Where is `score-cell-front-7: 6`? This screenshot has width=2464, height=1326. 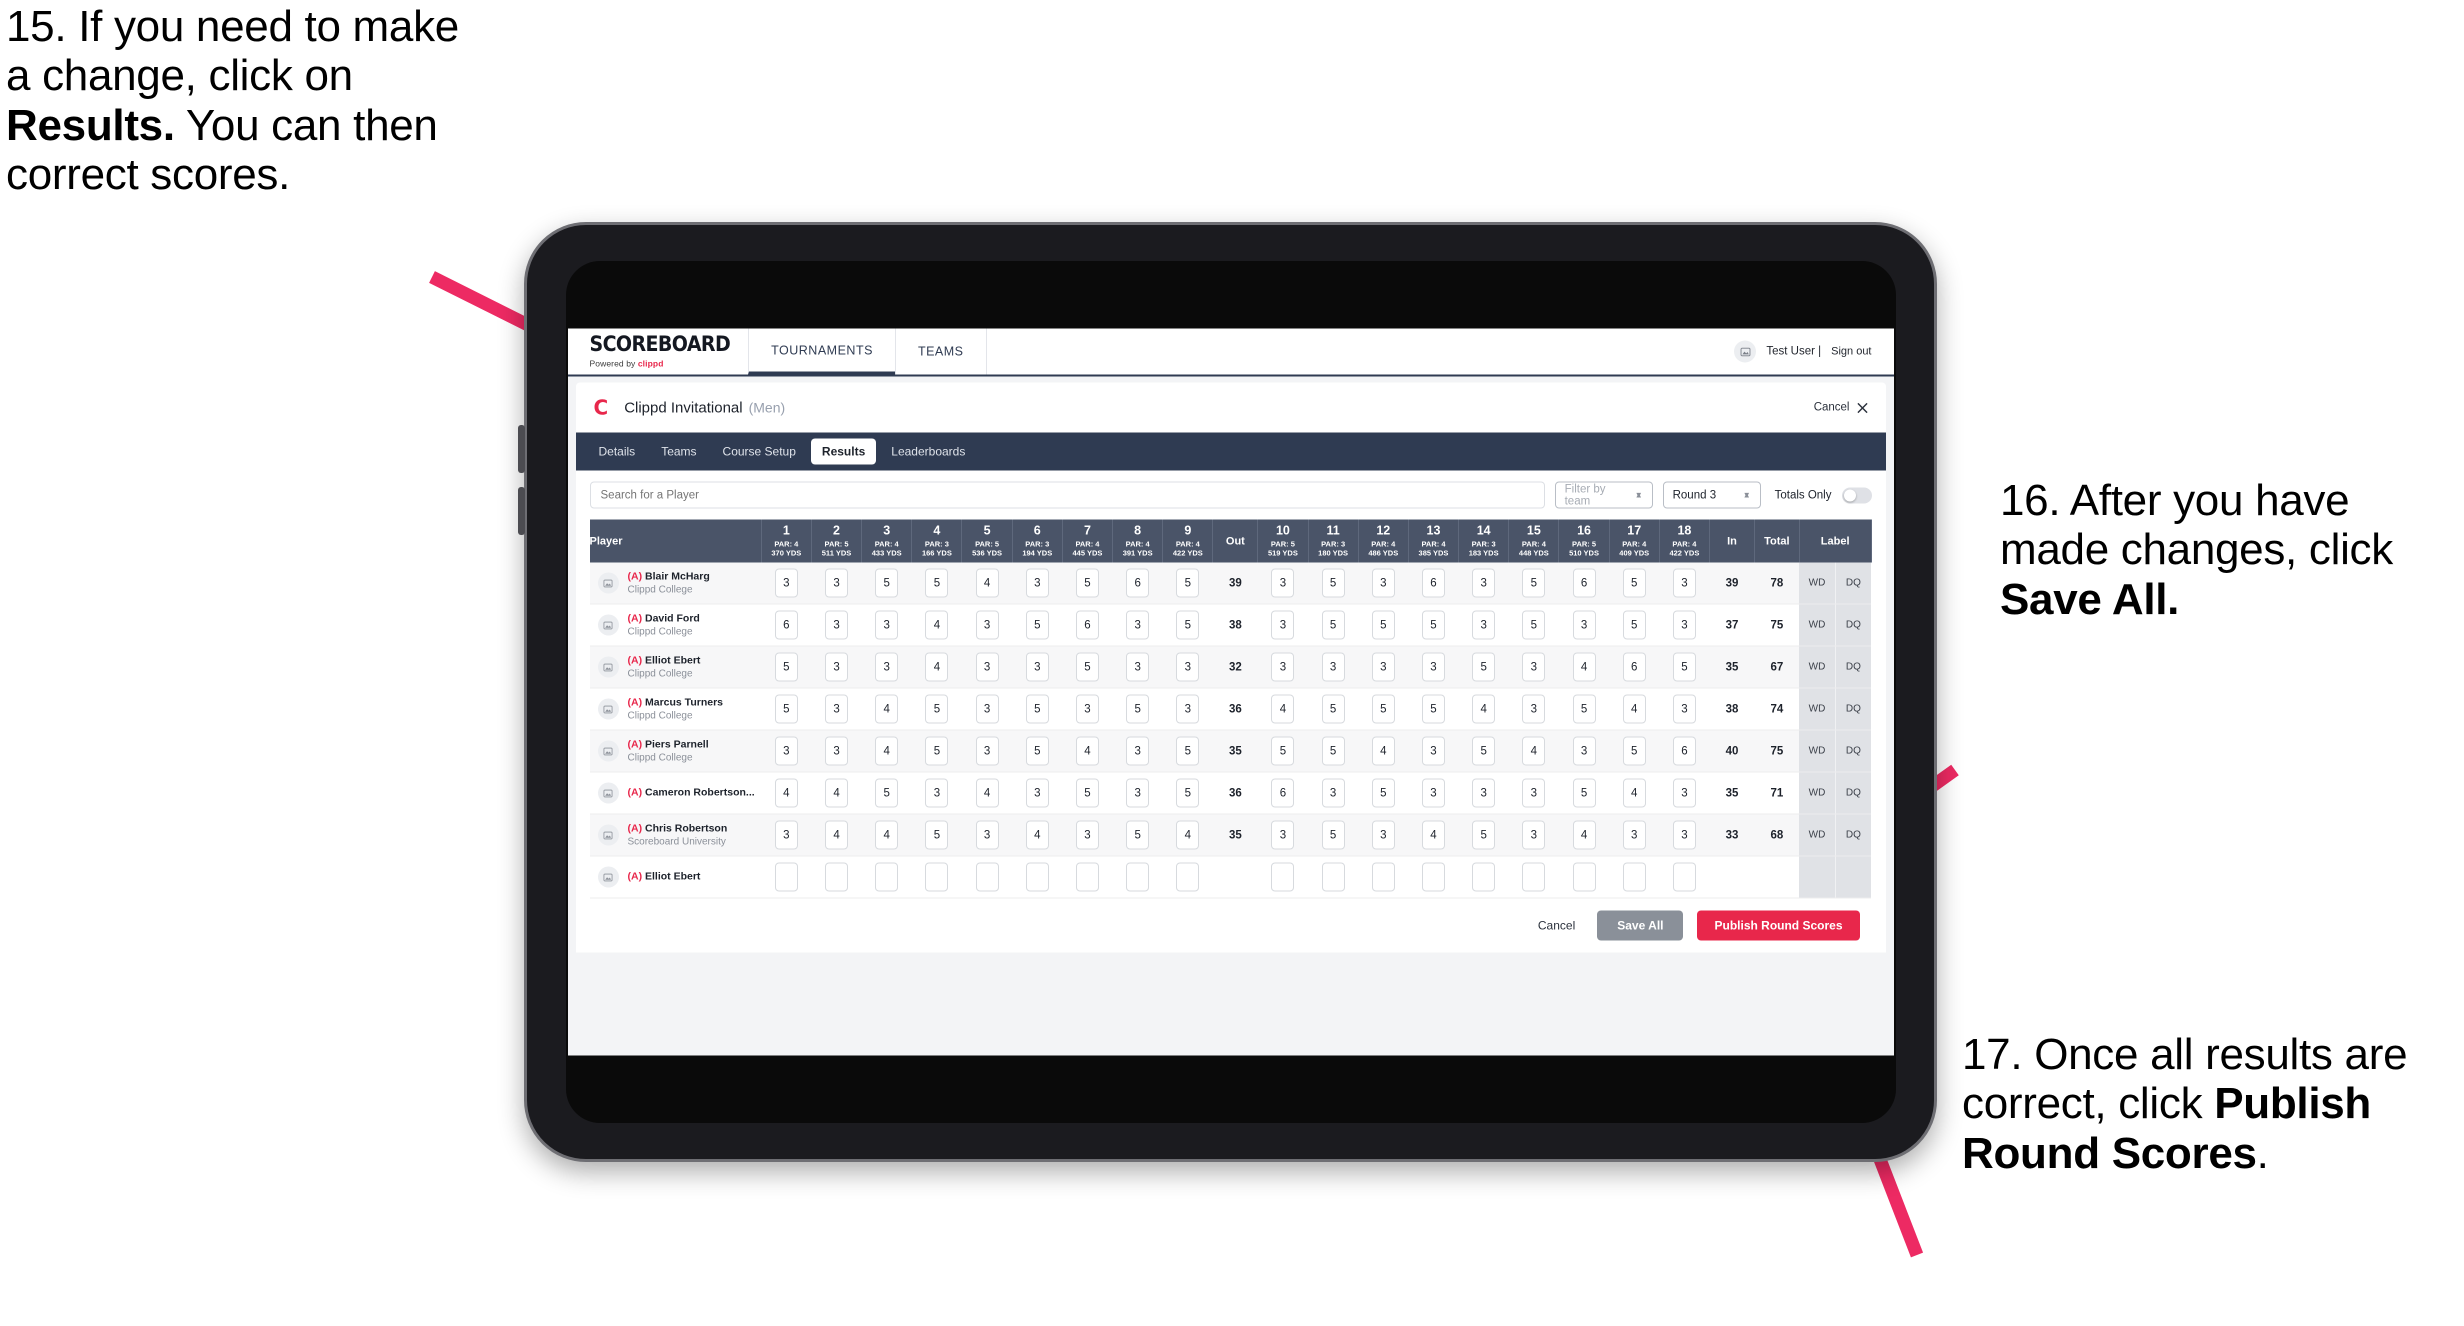
score-cell-front-7: 6 is located at coordinates (1087, 625).